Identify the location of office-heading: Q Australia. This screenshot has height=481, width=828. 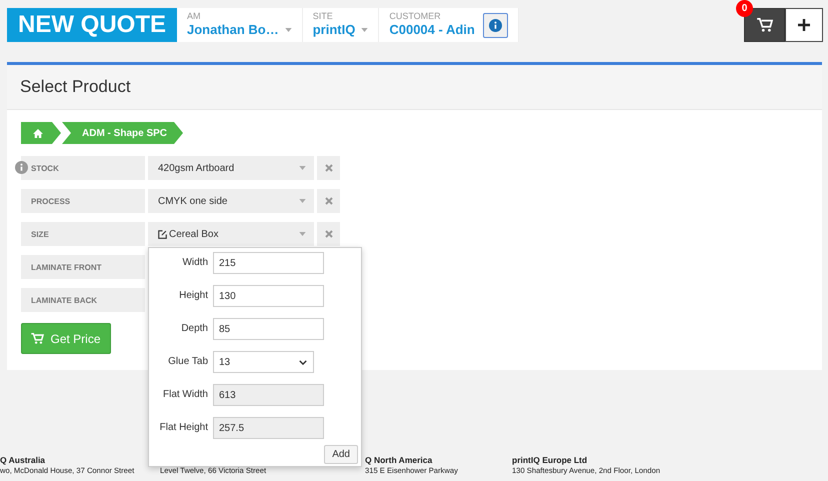
(23, 460).